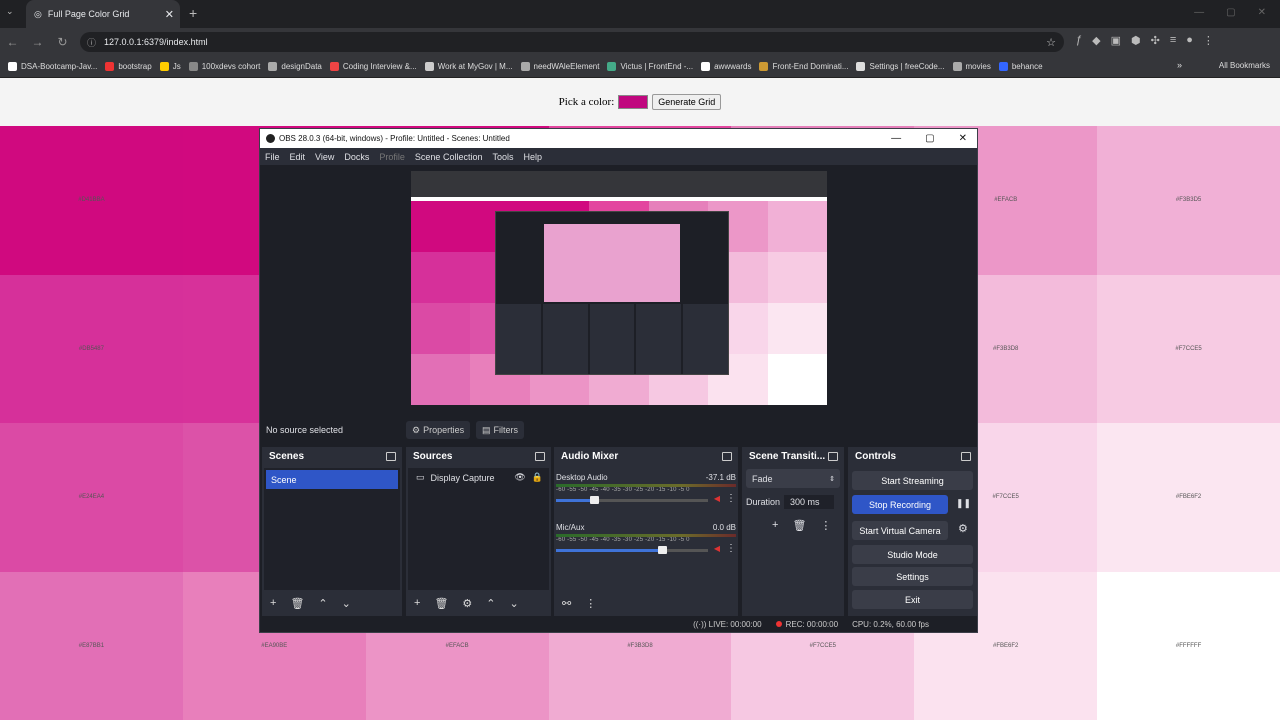 The width and height of the screenshot is (1280, 720). Describe the element at coordinates (438, 430) in the screenshot. I see `properties-button: ⚙ Properties` at that location.